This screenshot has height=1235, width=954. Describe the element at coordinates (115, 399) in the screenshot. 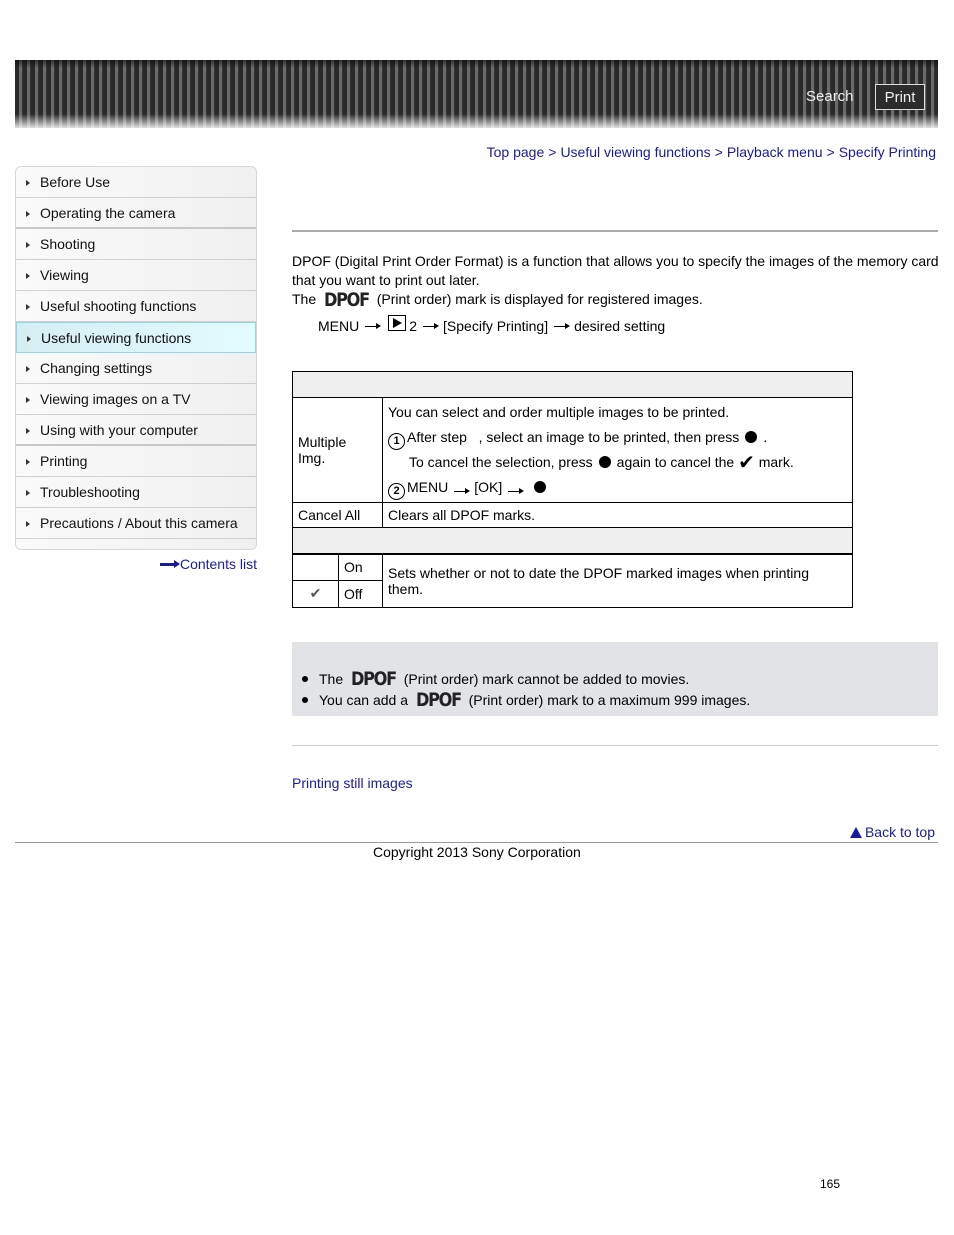

I see `sidebar-item-label: Viewing images on a TV` at that location.